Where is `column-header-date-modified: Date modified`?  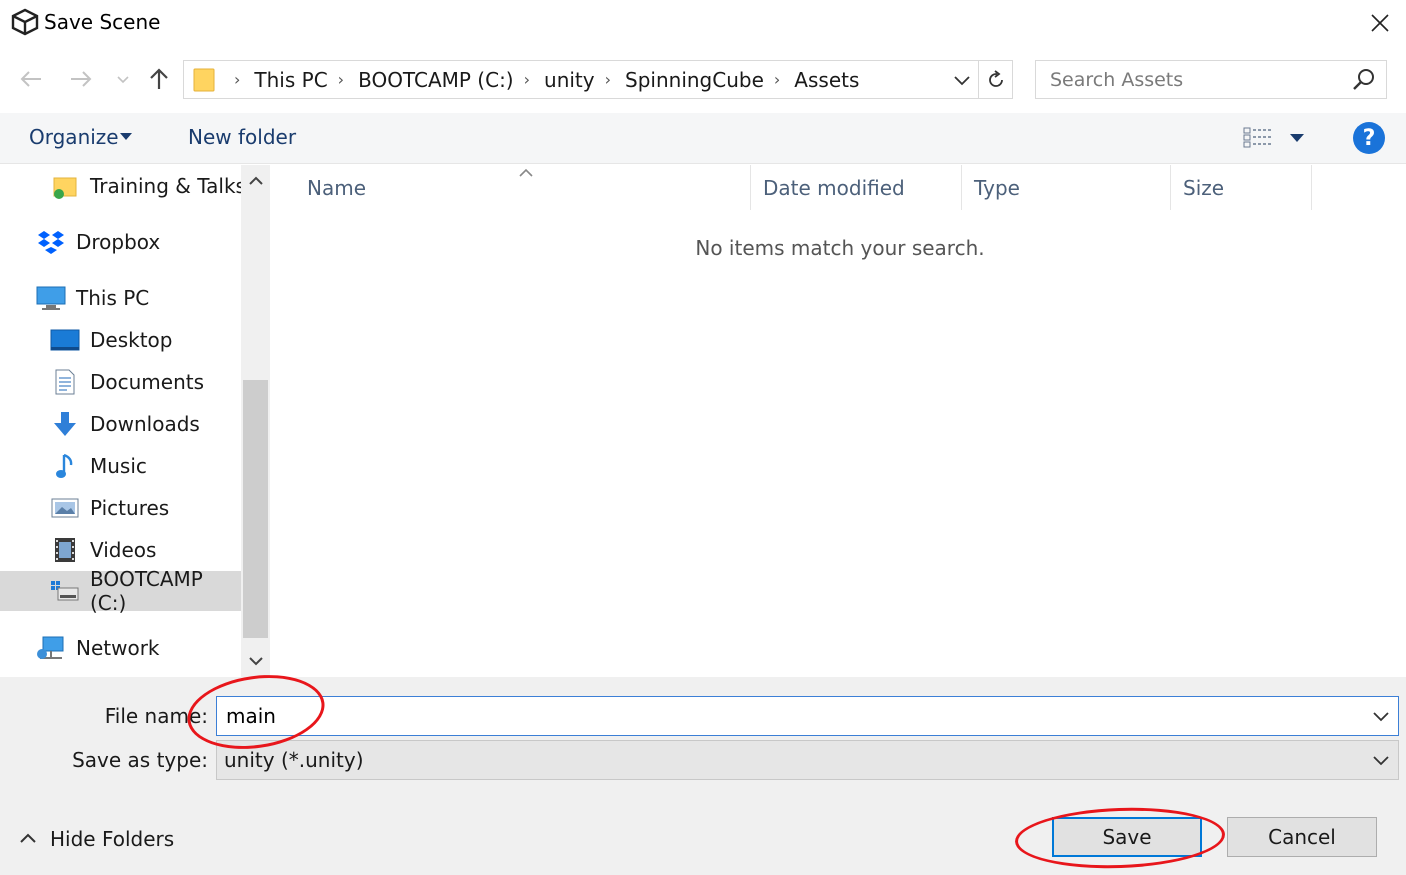 column-header-date-modified: Date modified is located at coordinates (856, 187).